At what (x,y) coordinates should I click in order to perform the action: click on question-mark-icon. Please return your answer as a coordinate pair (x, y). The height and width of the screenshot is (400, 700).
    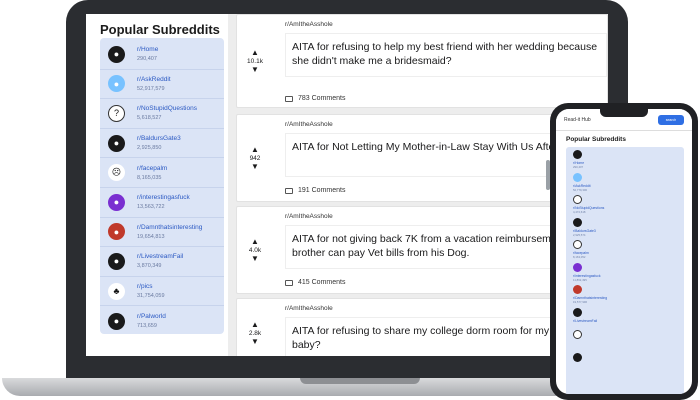
    Looking at the image, I should click on (577, 199).